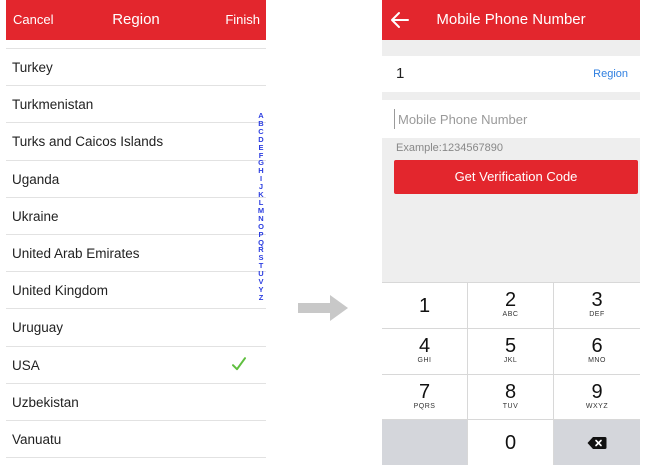 The image size is (648, 465). What do you see at coordinates (597, 314) in the screenshot?
I see `key-letters: DEF` at bounding box center [597, 314].